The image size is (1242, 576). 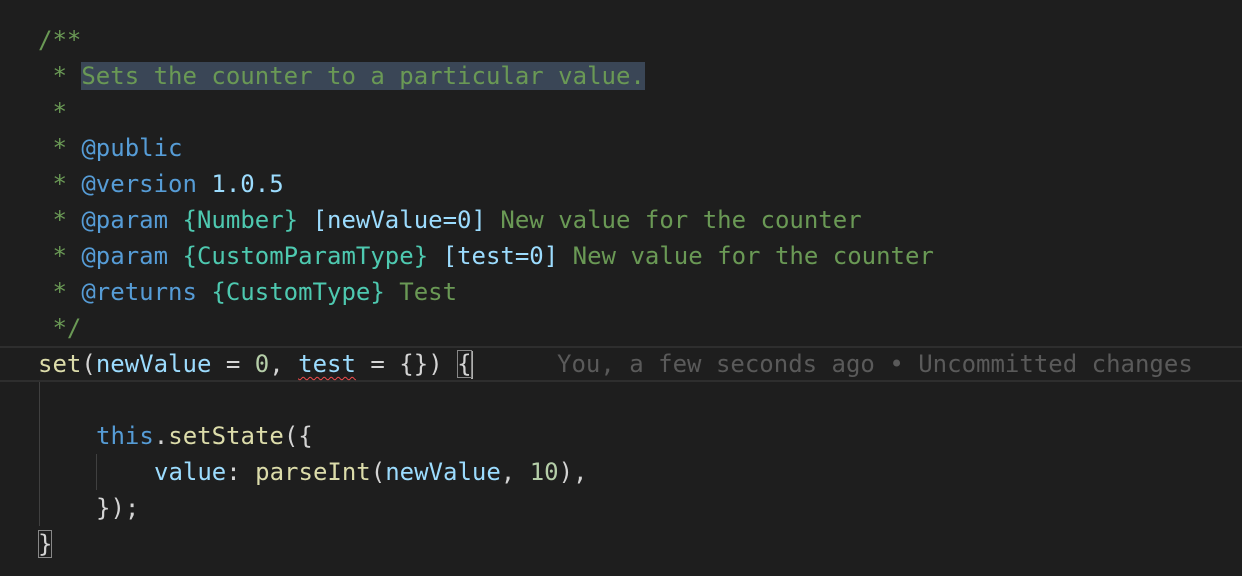 What do you see at coordinates (118, 508) in the screenshot?
I see `closing-brace: });` at bounding box center [118, 508].